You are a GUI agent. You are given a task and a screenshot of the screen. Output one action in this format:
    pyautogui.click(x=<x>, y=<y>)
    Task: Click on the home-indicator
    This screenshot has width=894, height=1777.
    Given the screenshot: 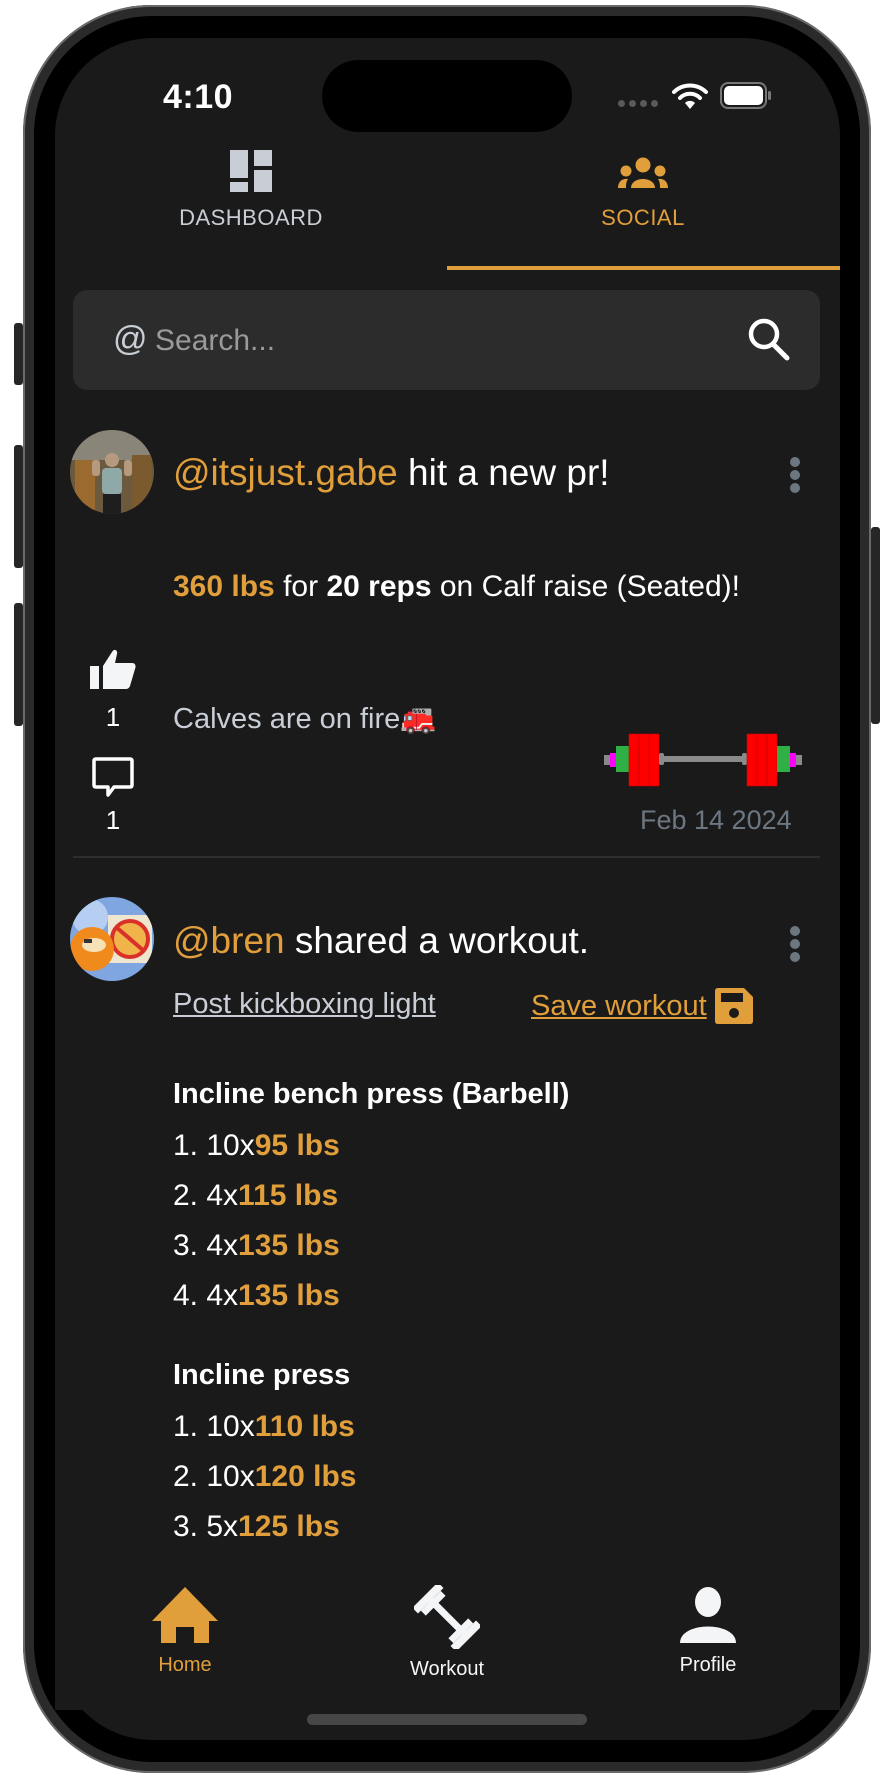 What is the action you would take?
    pyautogui.click(x=447, y=1719)
    